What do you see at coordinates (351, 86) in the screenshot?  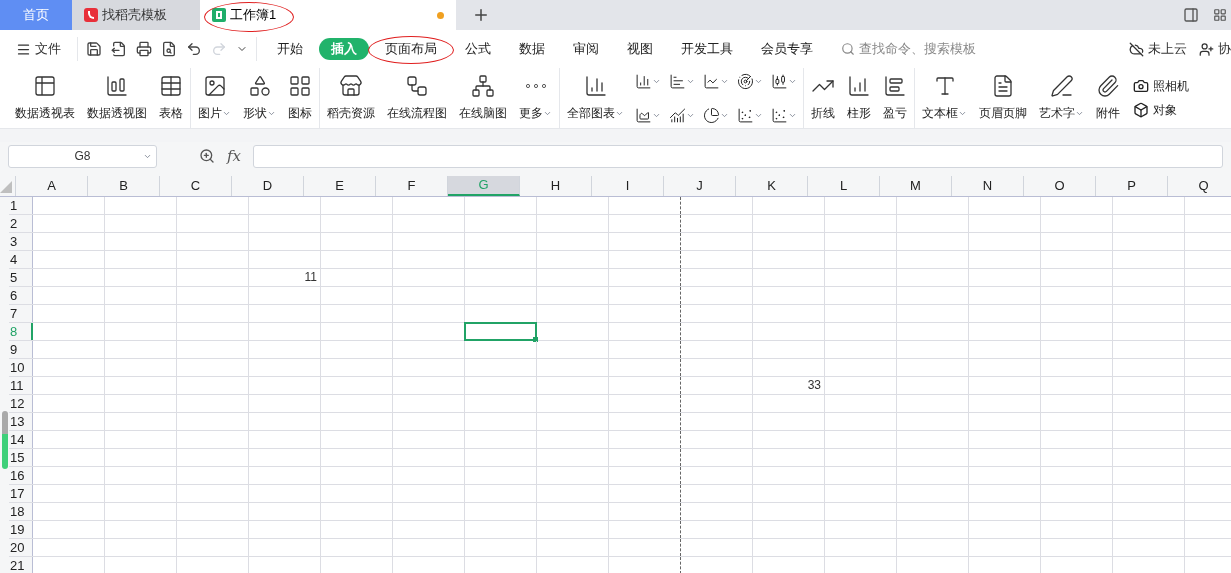 I see `store-icon` at bounding box center [351, 86].